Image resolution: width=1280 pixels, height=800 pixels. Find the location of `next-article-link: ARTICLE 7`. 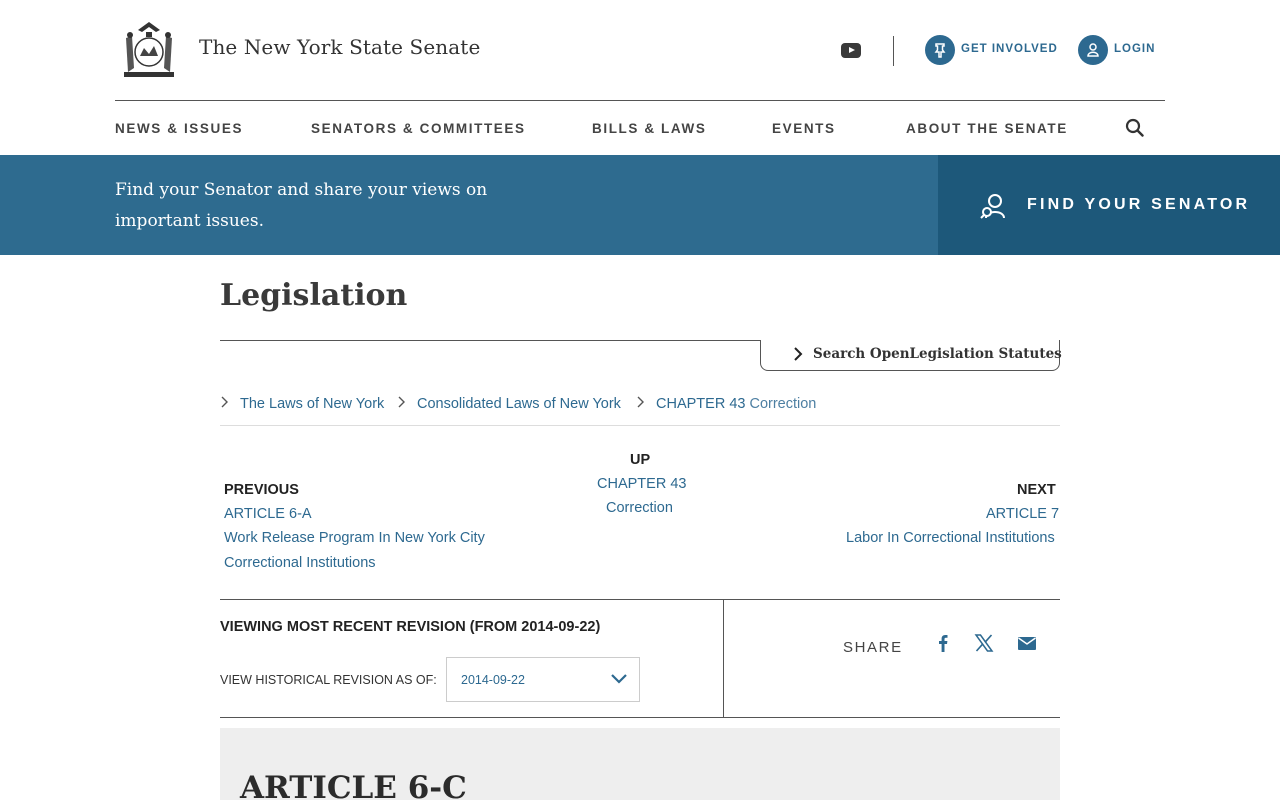

next-article-link: ARTICLE 7 is located at coordinates (1022, 514).